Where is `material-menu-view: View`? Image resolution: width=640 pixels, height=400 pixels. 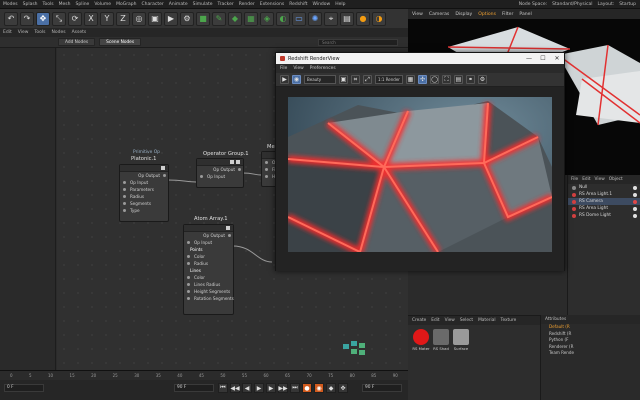
material-menu-view: View is located at coordinates (450, 320).